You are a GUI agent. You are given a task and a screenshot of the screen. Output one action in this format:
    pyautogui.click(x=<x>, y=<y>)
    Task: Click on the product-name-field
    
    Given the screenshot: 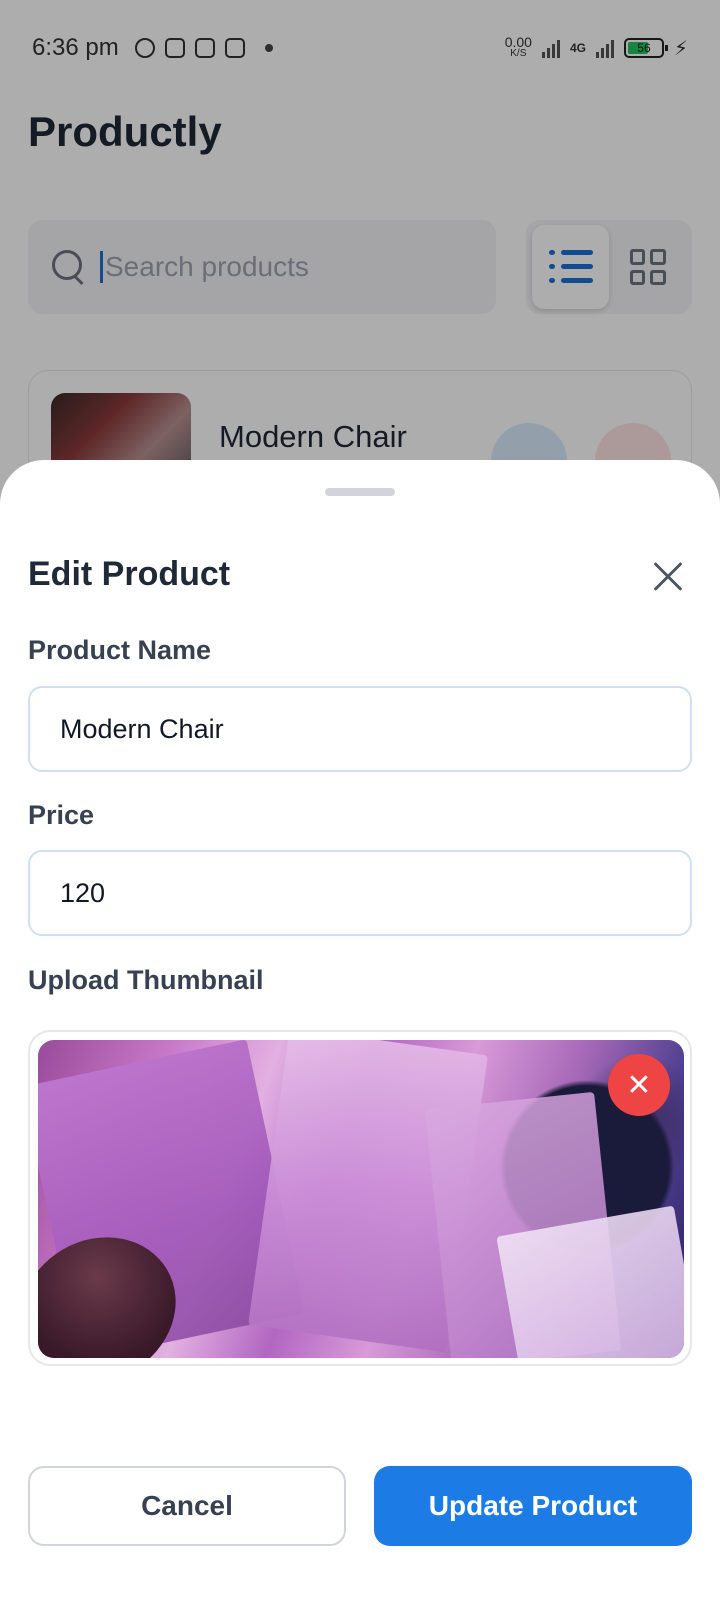 What is the action you would take?
    pyautogui.click(x=360, y=729)
    